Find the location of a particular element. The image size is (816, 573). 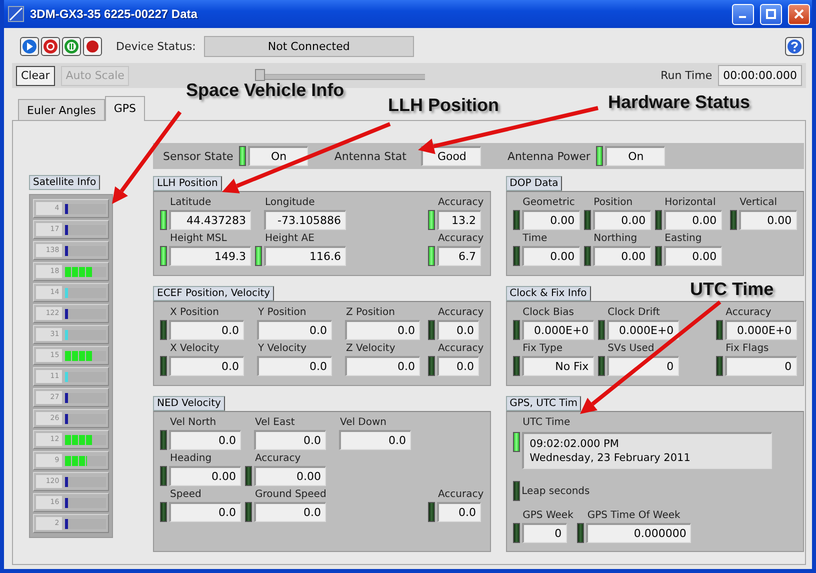

field-label: Clock Drift is located at coordinates (633, 313).